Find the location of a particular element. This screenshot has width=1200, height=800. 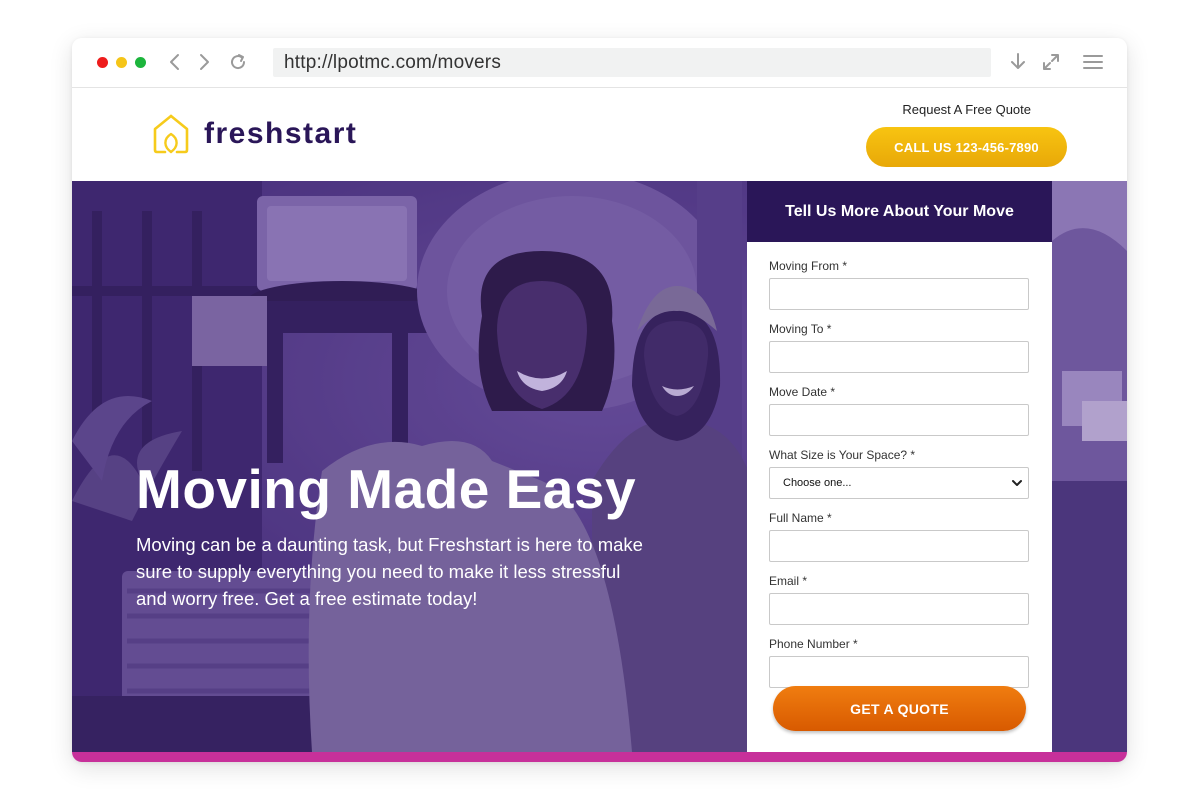

back-icon is located at coordinates (175, 62).